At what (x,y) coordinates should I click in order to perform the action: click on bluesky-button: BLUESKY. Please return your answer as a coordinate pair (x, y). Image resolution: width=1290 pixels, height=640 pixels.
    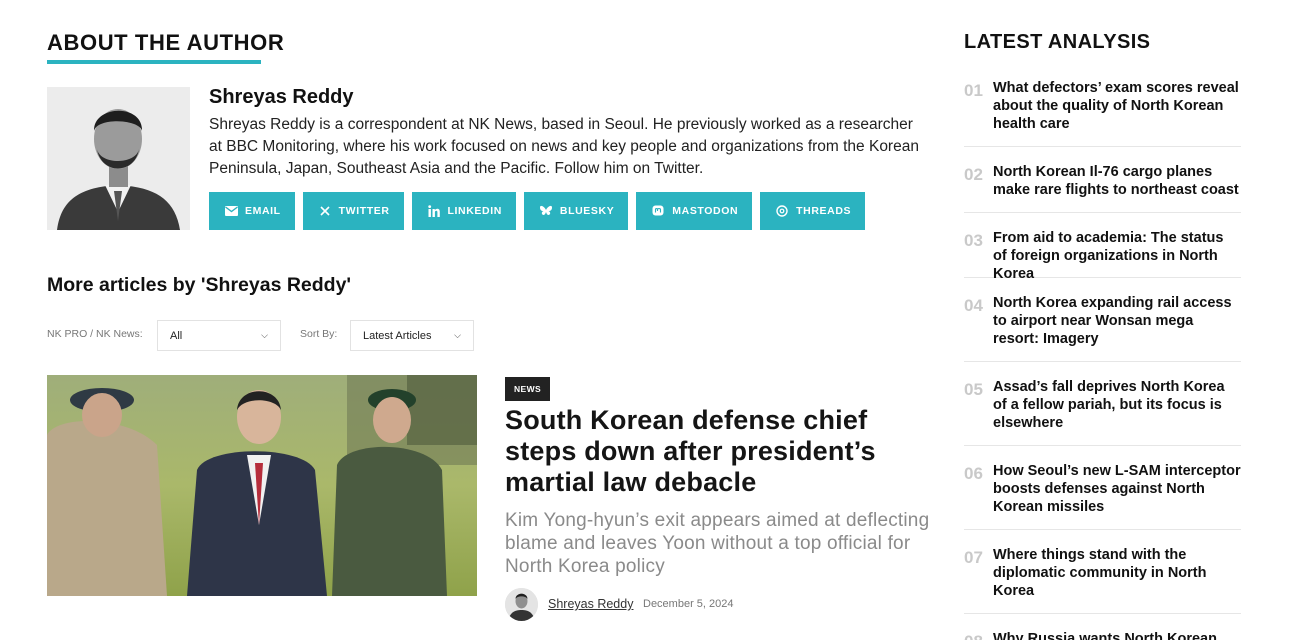
    Looking at the image, I should click on (576, 211).